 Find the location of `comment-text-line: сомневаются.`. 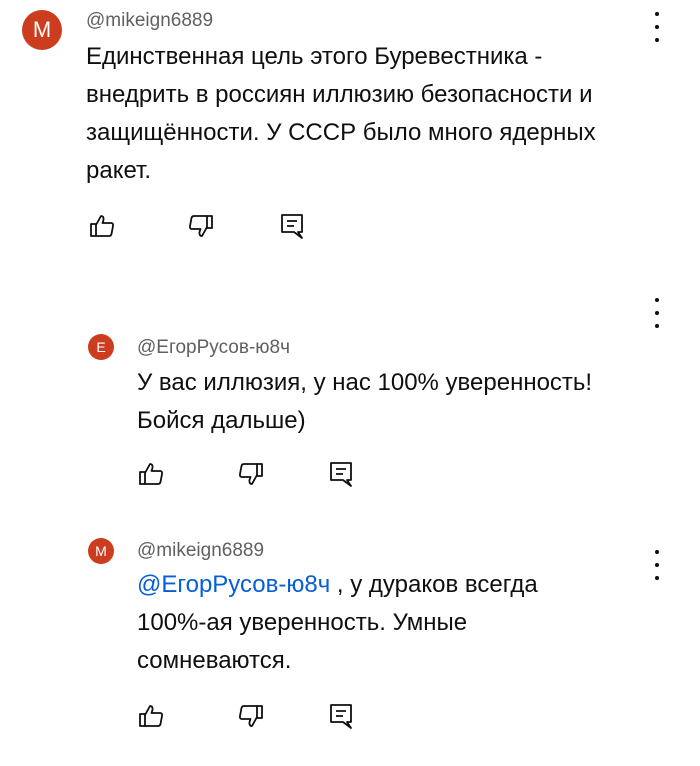

comment-text-line: сомневаются. is located at coordinates (214, 660).